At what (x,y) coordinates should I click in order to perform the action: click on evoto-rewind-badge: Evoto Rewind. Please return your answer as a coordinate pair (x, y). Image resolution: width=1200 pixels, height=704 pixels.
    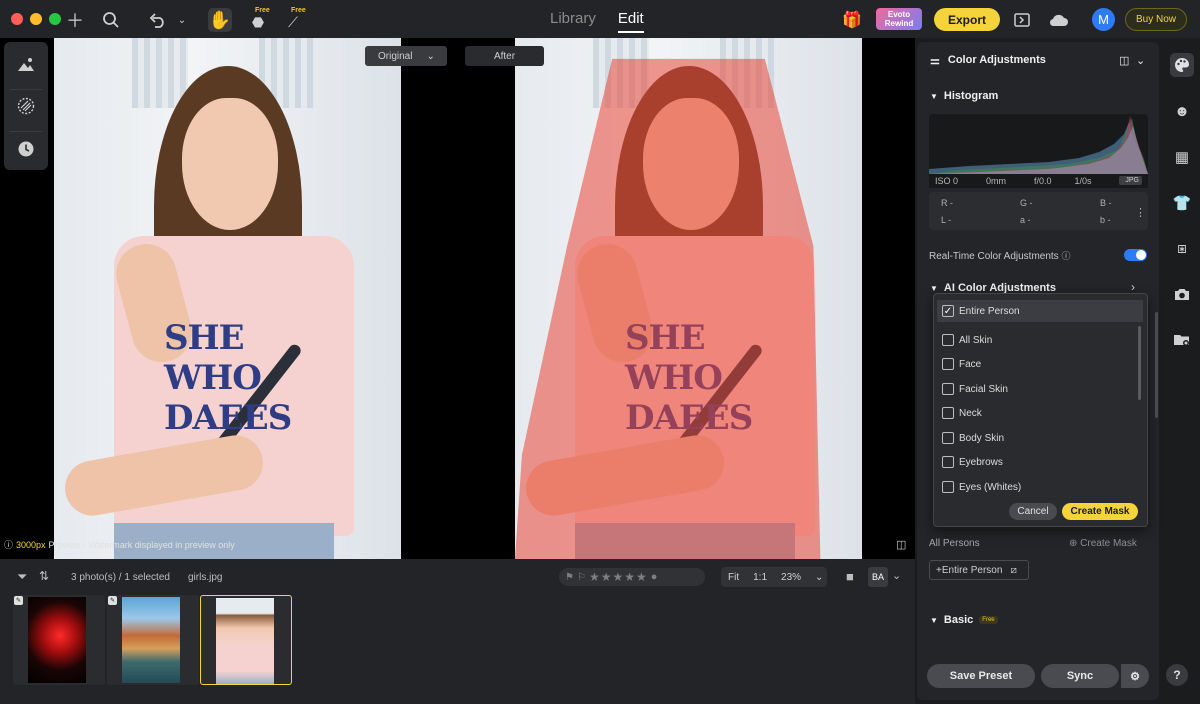
    Looking at the image, I should click on (899, 19).